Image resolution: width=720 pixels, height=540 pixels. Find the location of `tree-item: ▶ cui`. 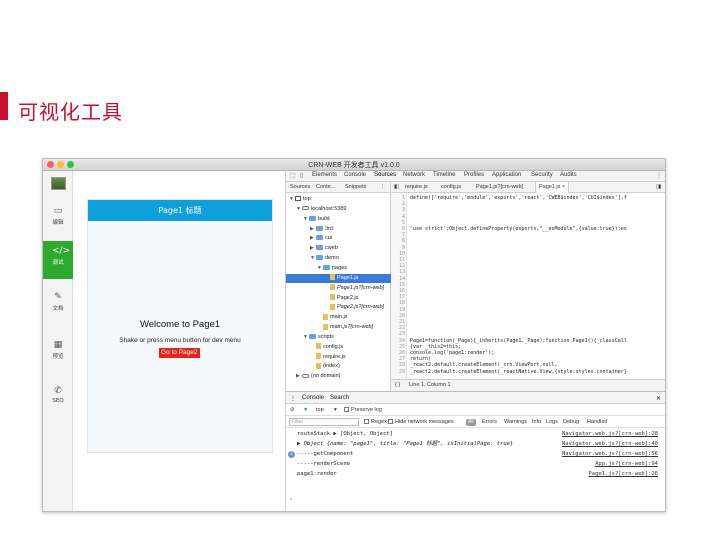

tree-item: ▶ cui is located at coordinates (321, 238).